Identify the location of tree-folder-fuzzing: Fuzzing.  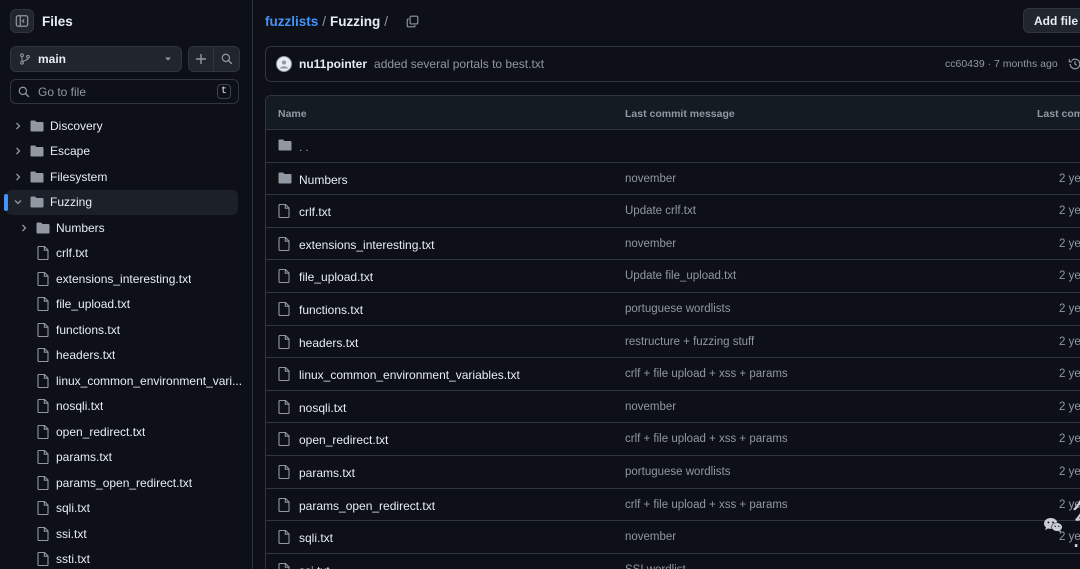
(121, 202).